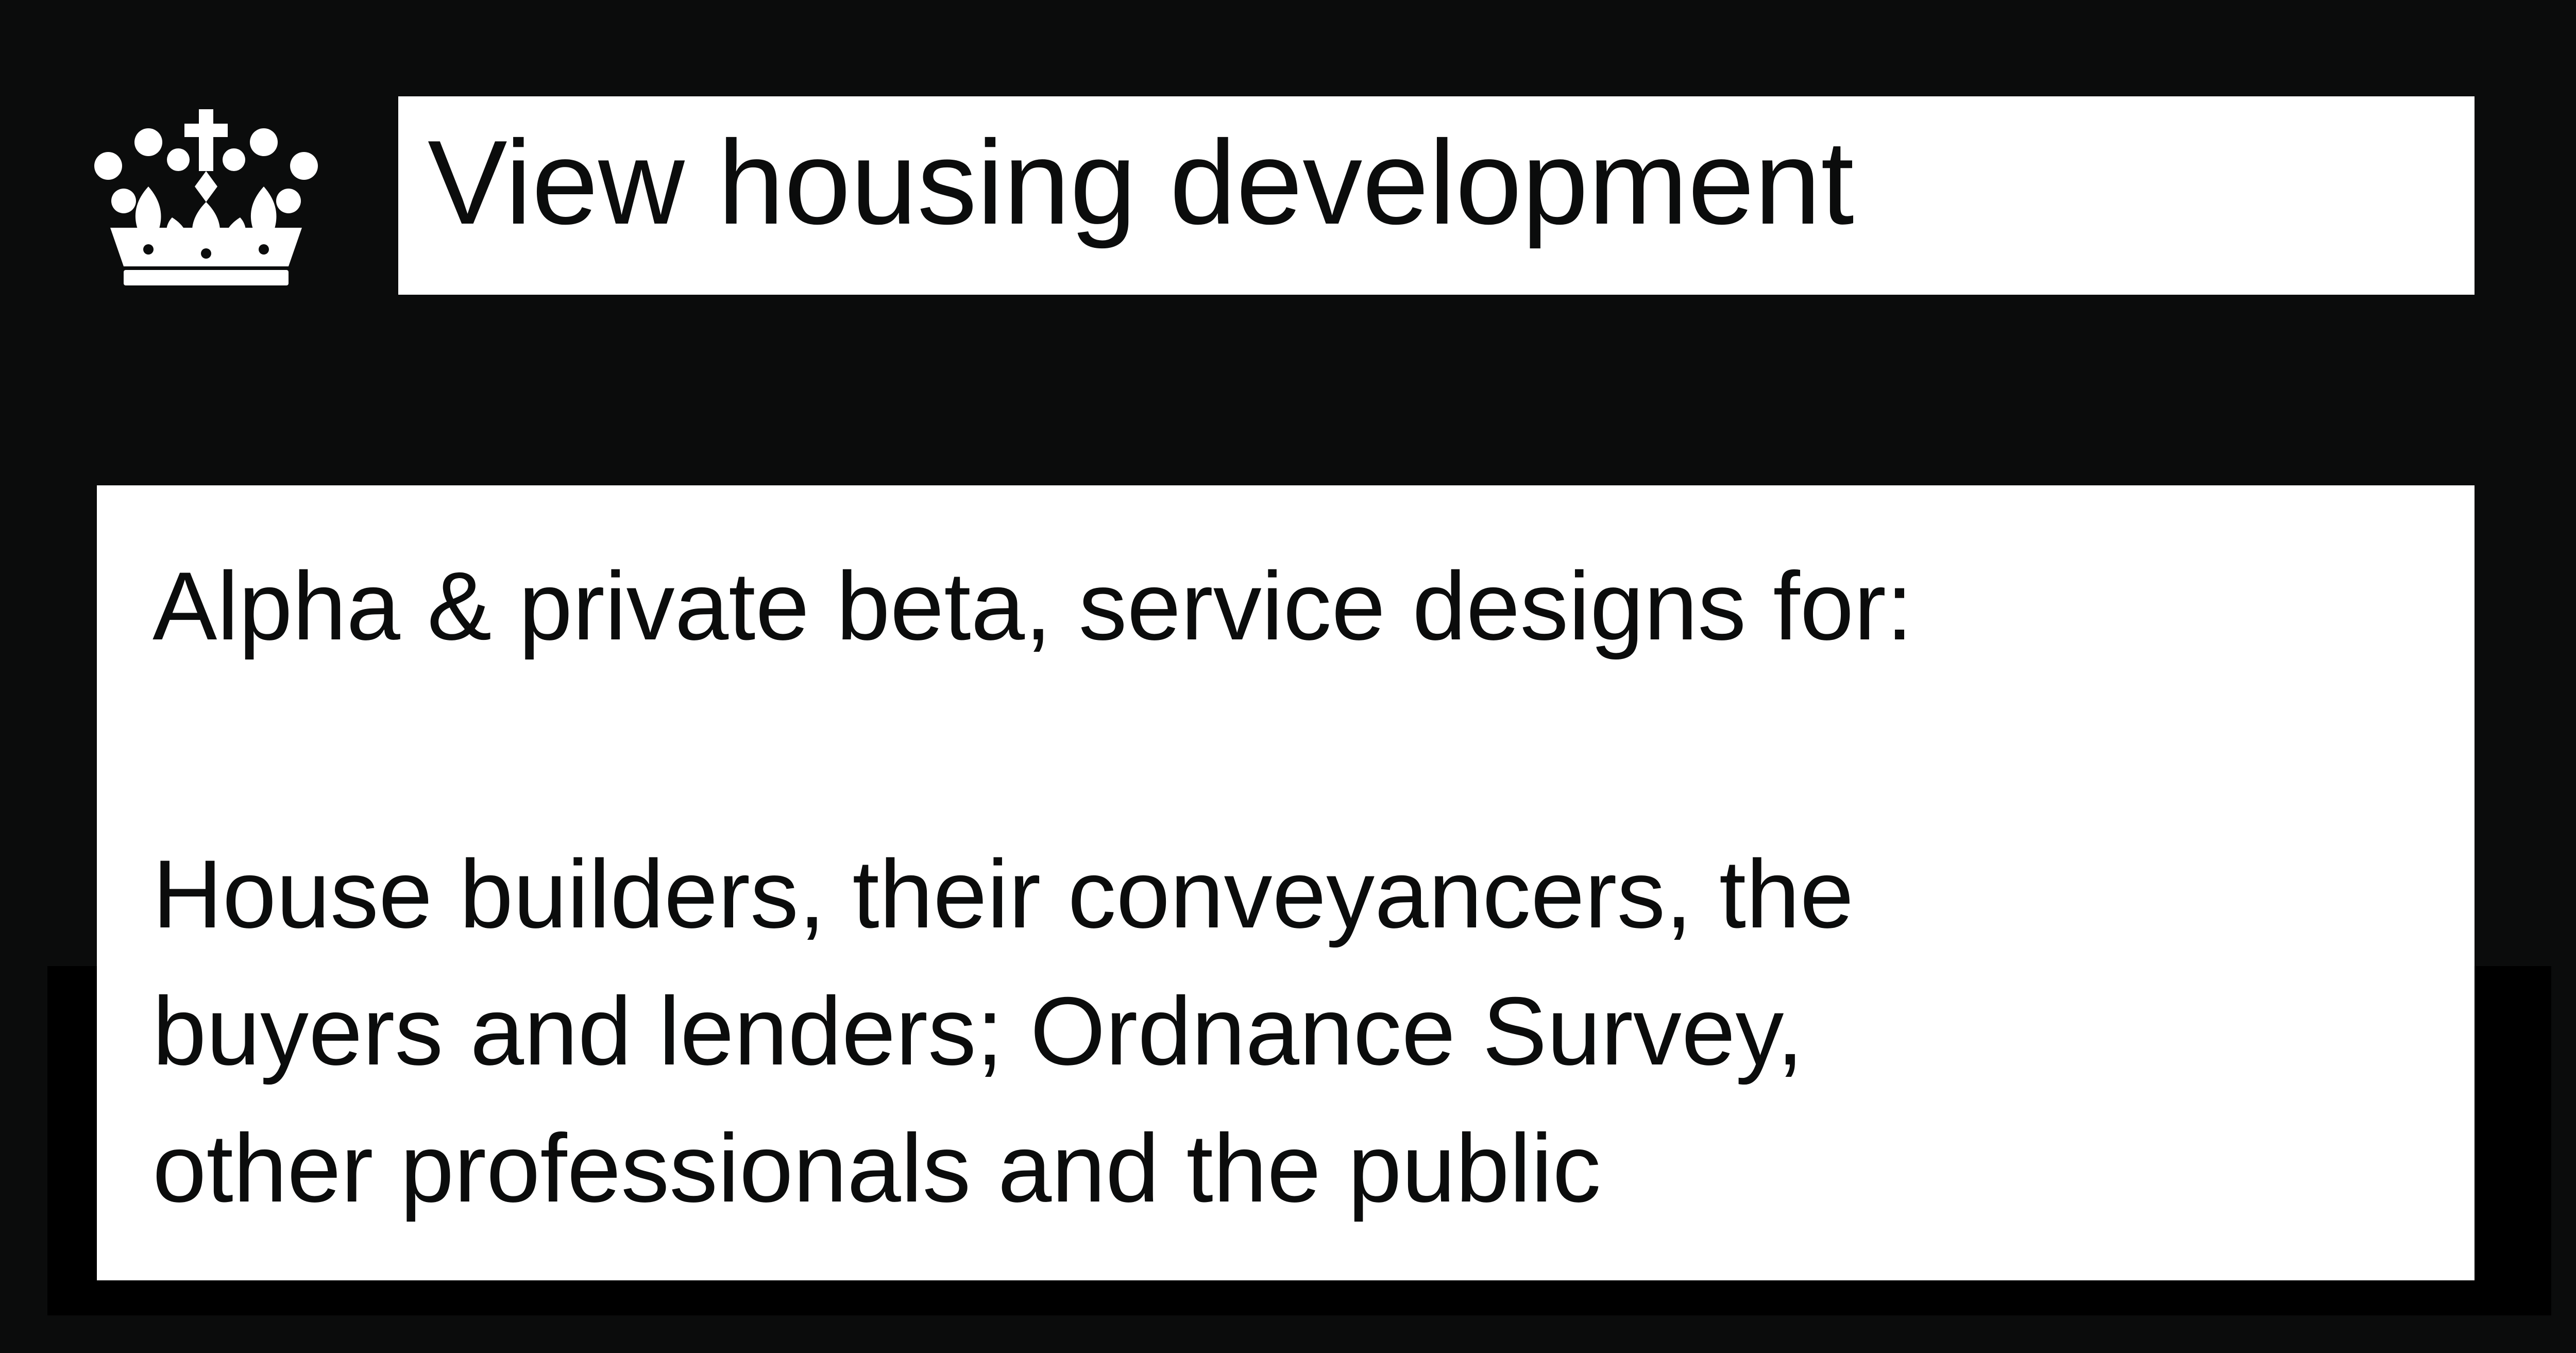 The height and width of the screenshot is (1353, 2576). What do you see at coordinates (978, 1031) in the screenshot?
I see `panel-line: buyers and lenders; Ordnance Survey,` at bounding box center [978, 1031].